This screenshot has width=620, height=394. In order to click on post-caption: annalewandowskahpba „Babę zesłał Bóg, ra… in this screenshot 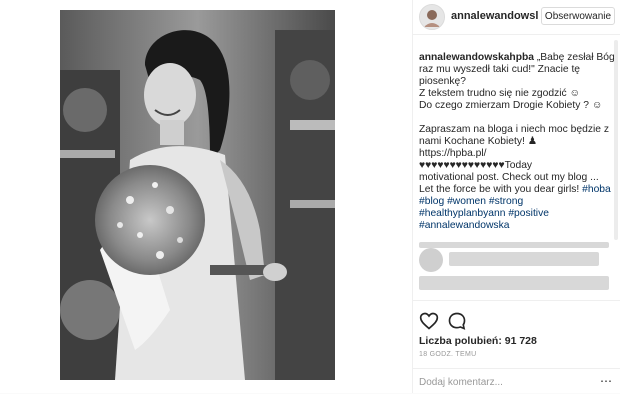, I will do `click(518, 142)`.